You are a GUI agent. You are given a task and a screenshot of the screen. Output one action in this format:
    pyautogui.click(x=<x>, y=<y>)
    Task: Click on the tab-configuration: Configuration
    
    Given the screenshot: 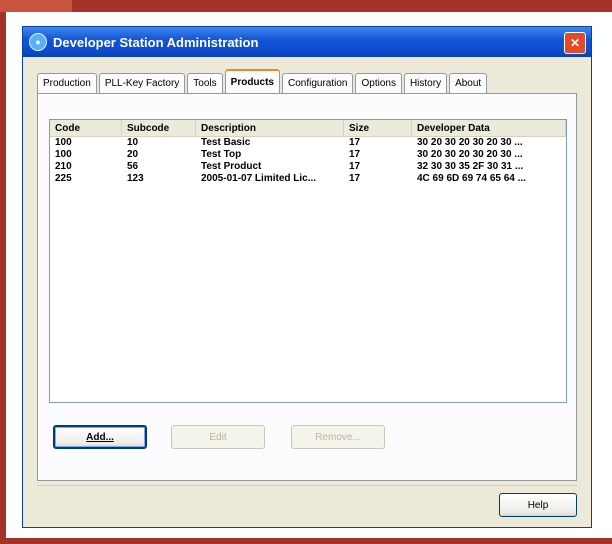 What is the action you would take?
    pyautogui.click(x=318, y=83)
    